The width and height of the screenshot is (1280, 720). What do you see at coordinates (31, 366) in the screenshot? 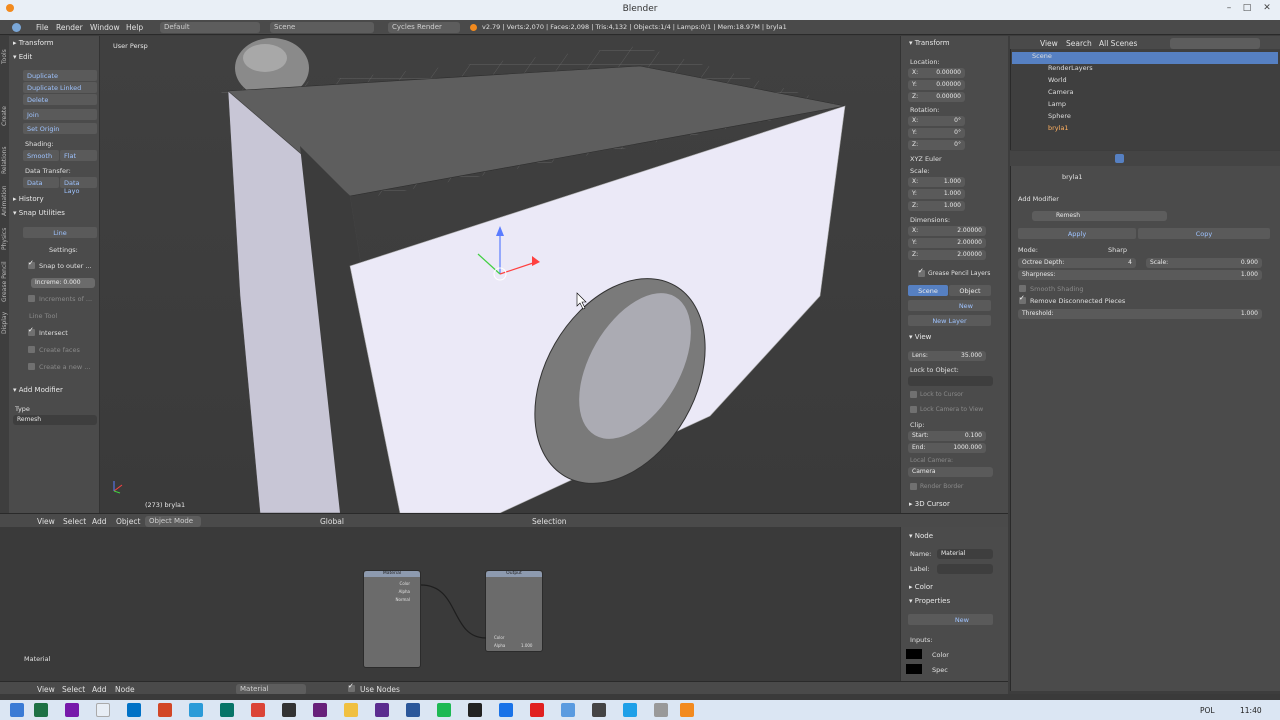
I see `create-new-checkbox` at bounding box center [31, 366].